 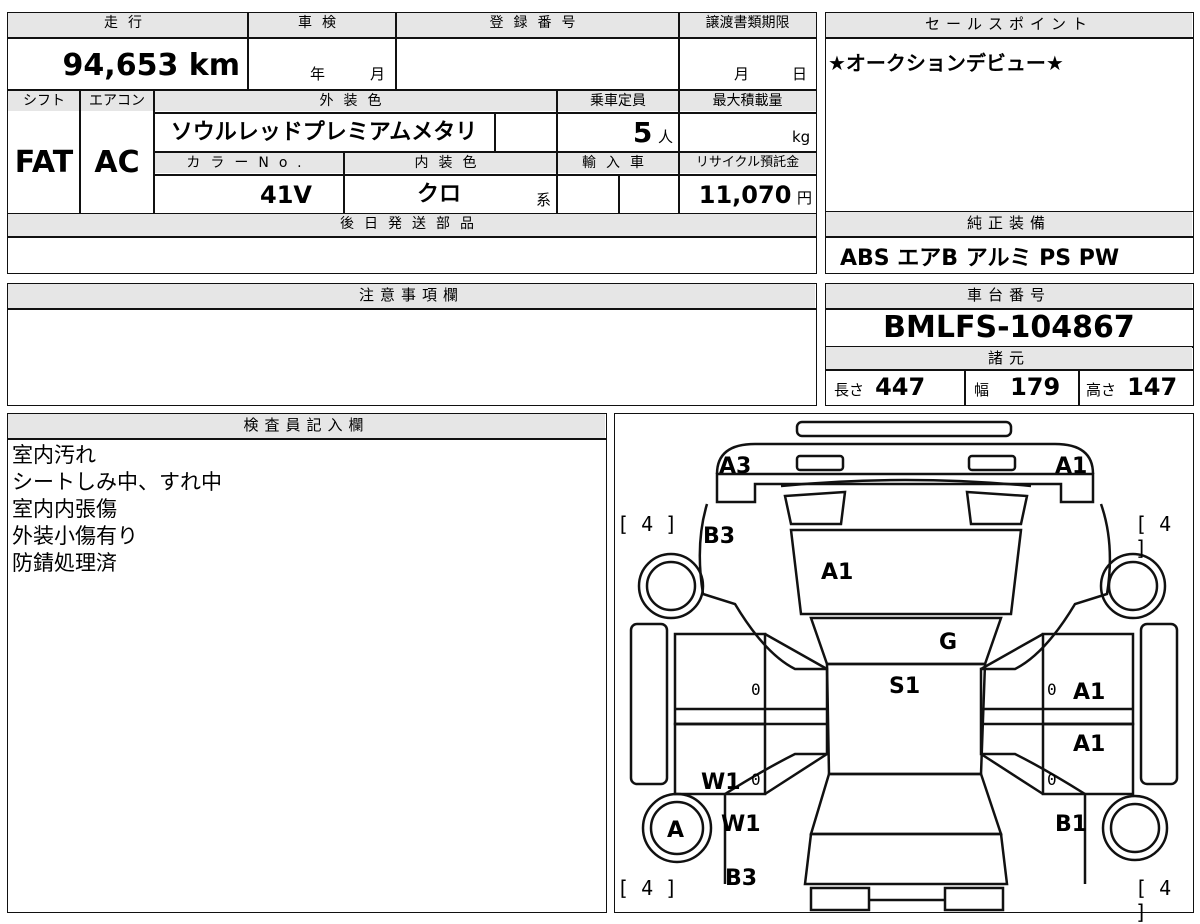 I want to click on inspector-line: 室内汚れ, so click(x=54, y=455).